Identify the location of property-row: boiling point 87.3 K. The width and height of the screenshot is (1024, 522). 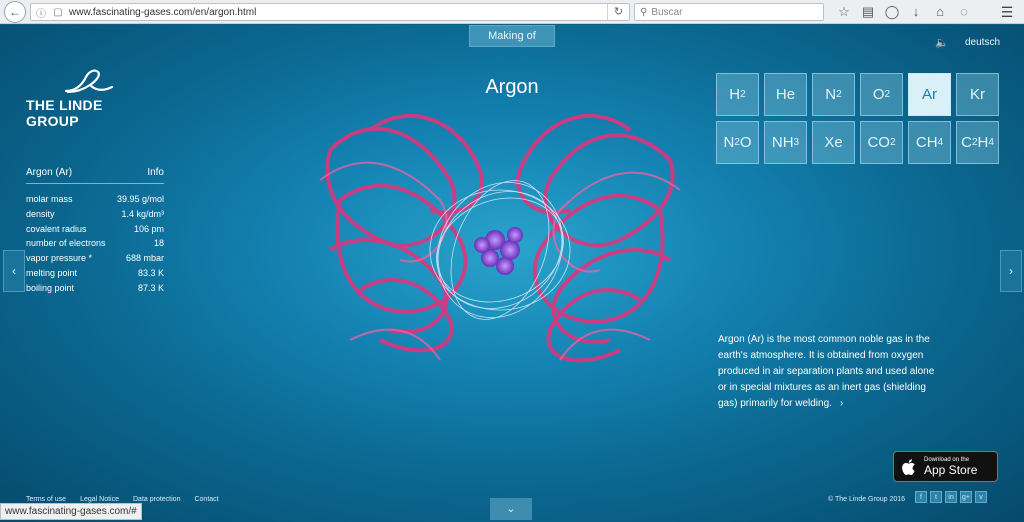
(95, 288).